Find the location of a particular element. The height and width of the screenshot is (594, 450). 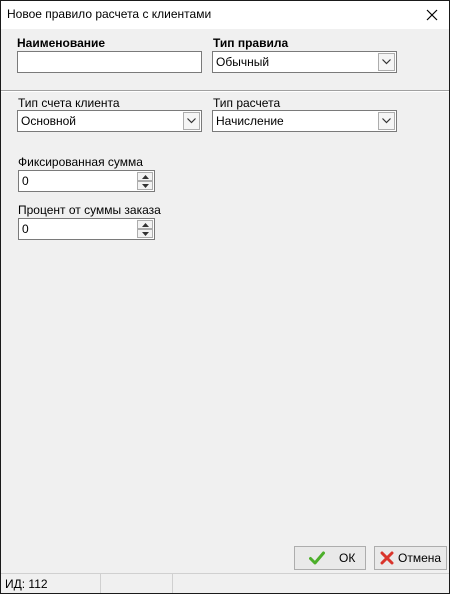

checkmark-icon is located at coordinates (317, 558).